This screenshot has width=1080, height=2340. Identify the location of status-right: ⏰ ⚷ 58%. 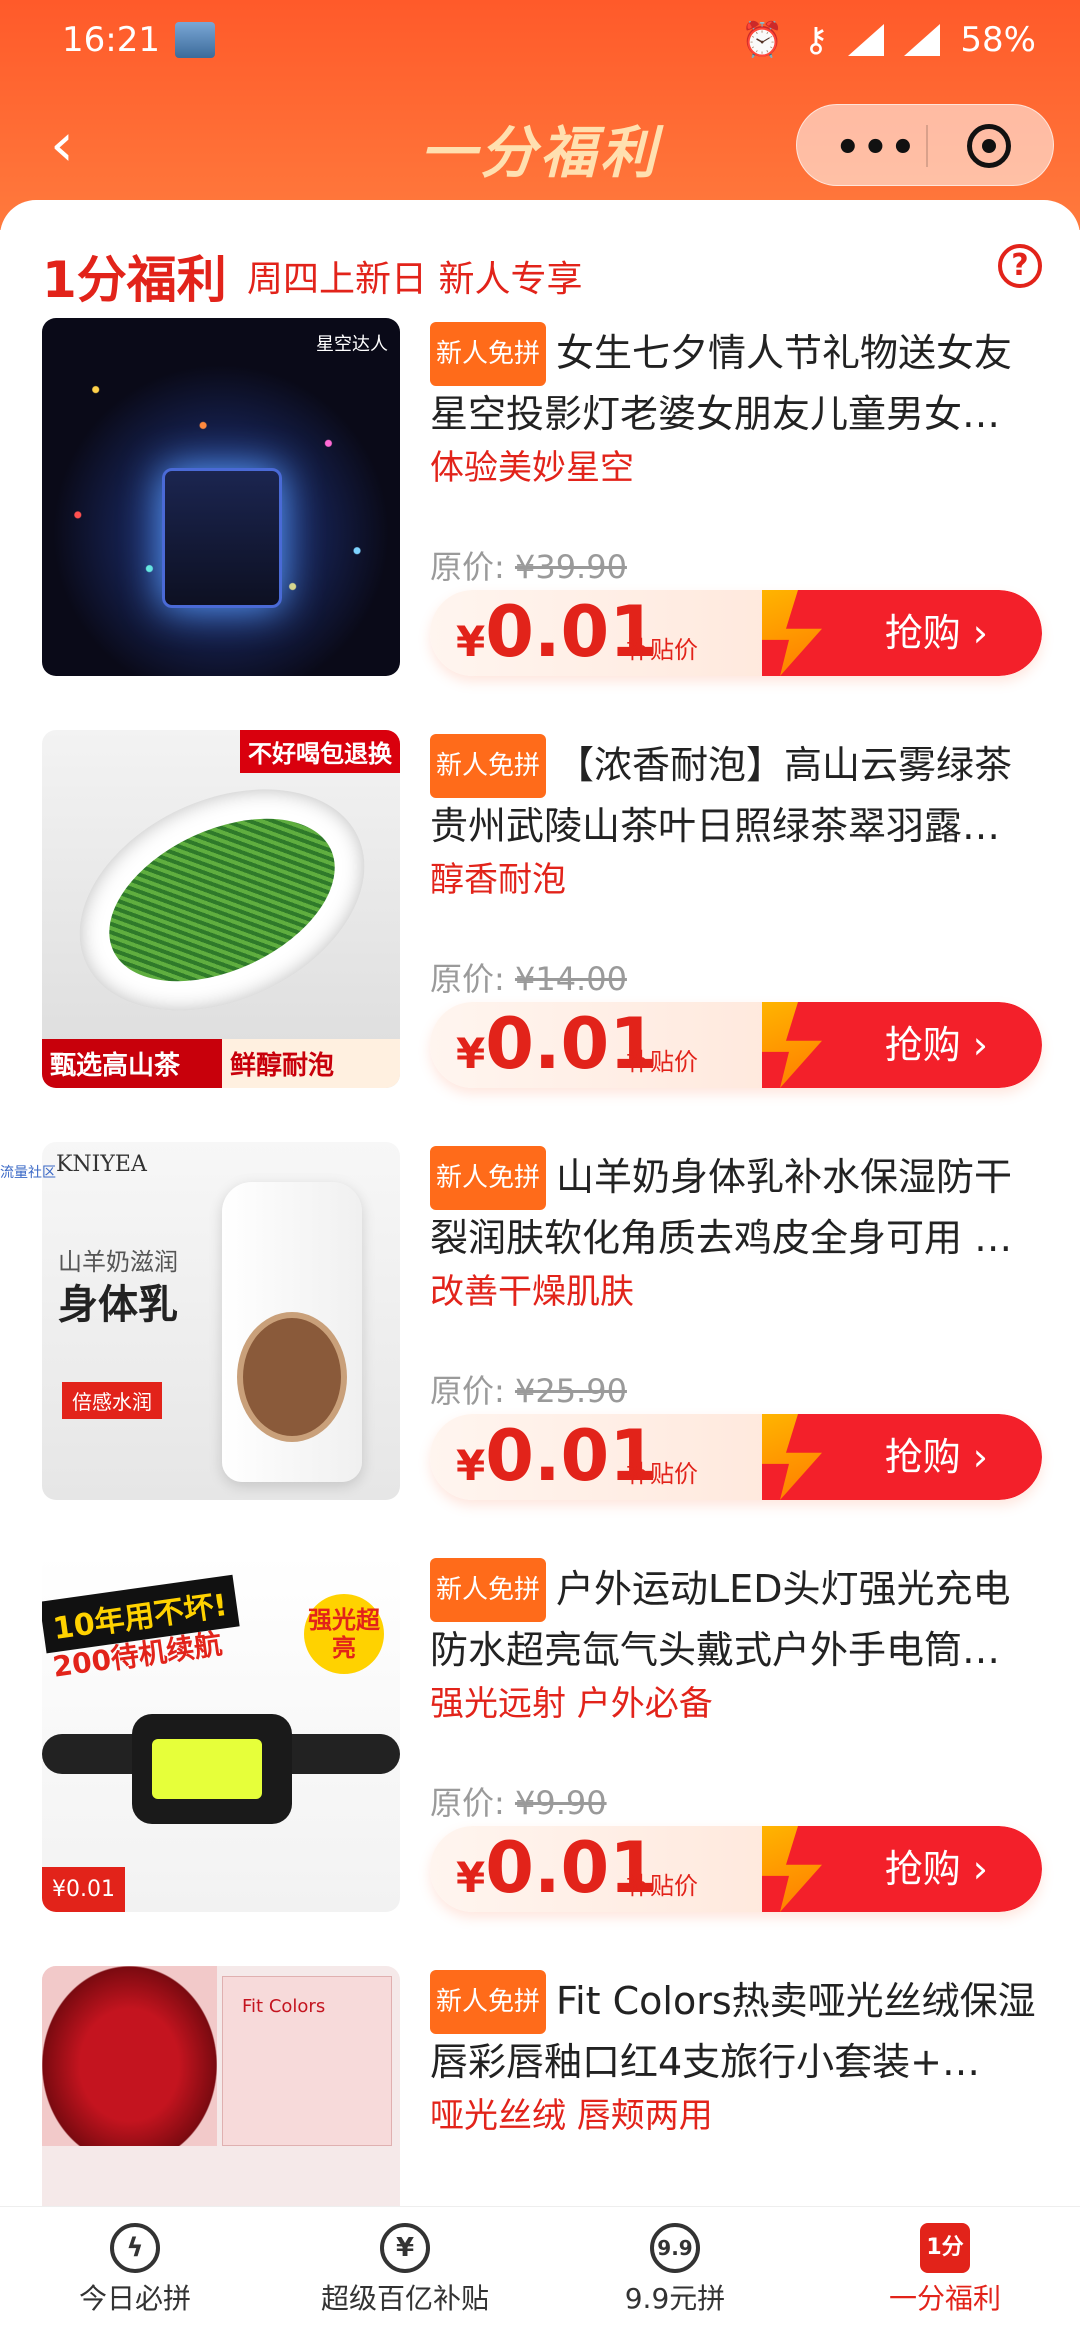
(888, 40).